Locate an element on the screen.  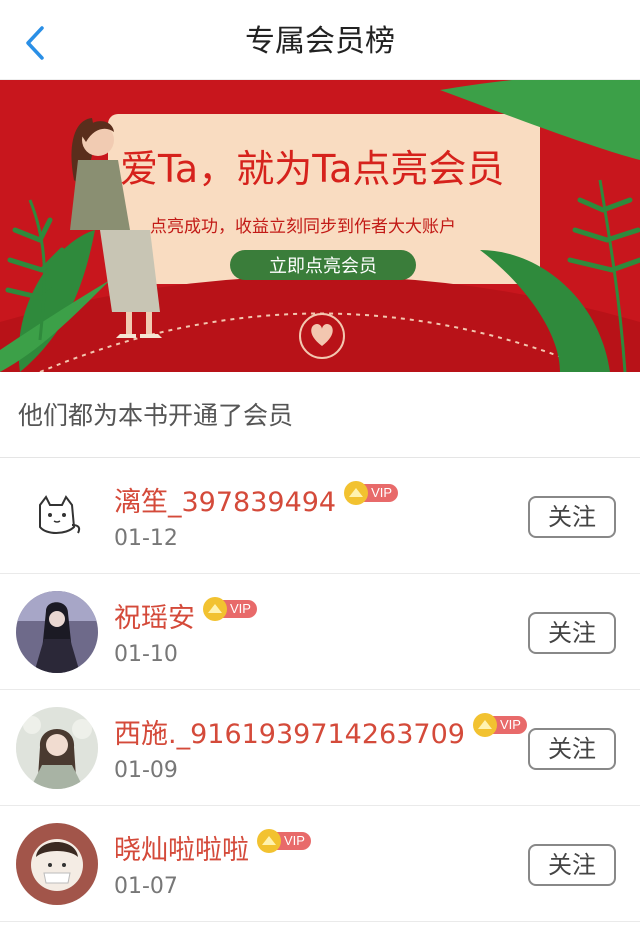
member-name: 祝瑶安 VIP is located at coordinates (185, 615).